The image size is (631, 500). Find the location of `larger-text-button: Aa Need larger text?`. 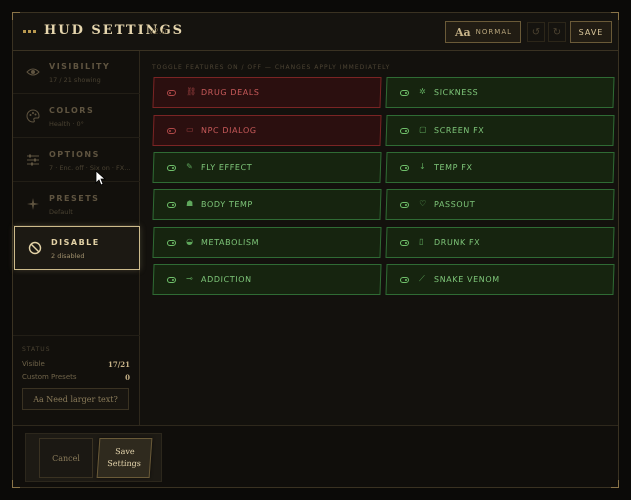

larger-text-button: Aa Need larger text? is located at coordinates (75, 399).